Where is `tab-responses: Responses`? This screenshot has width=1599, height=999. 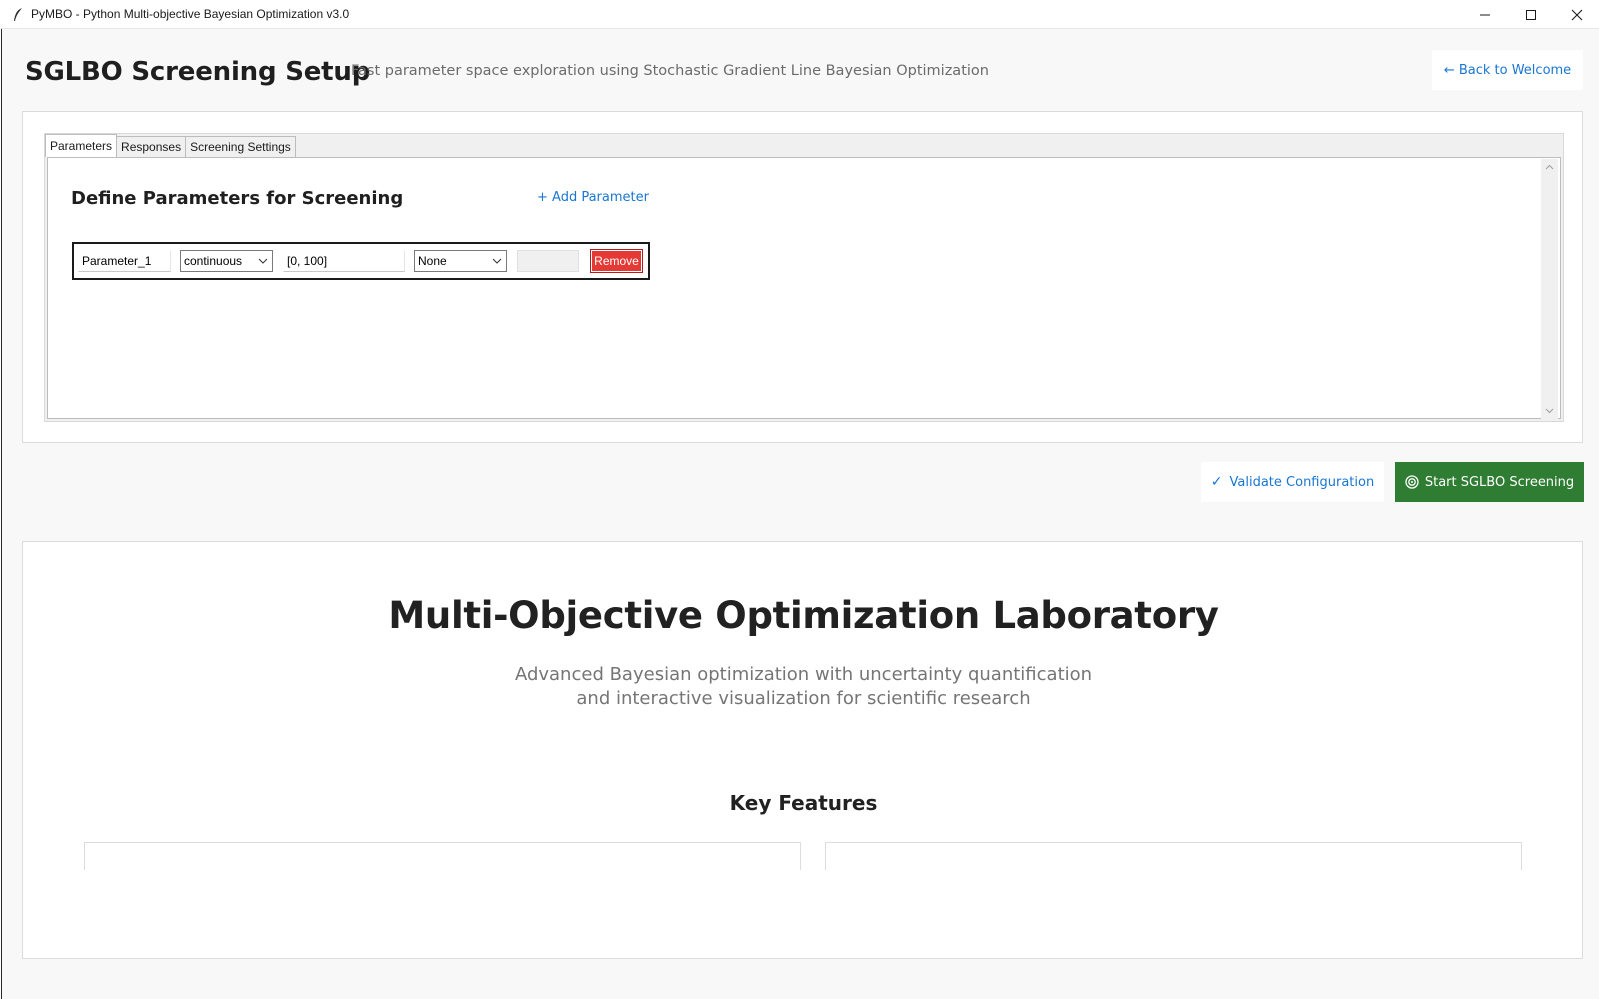 tab-responses: Responses is located at coordinates (151, 146).